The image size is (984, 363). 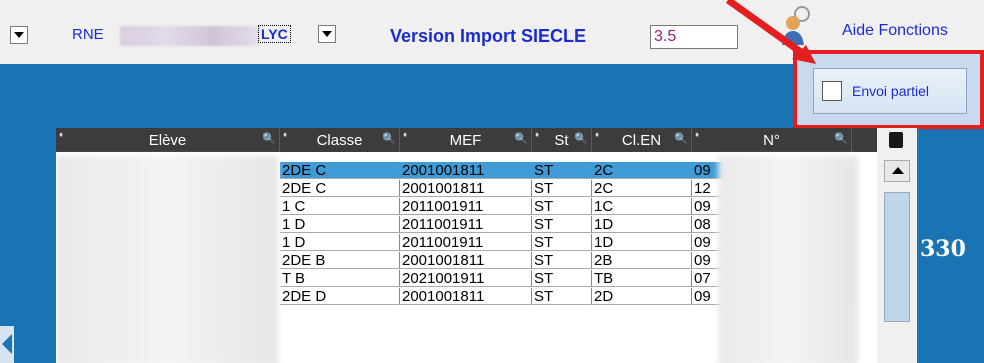 I want to click on aide-fonctions-link: Aide Fonctions, so click(x=895, y=31).